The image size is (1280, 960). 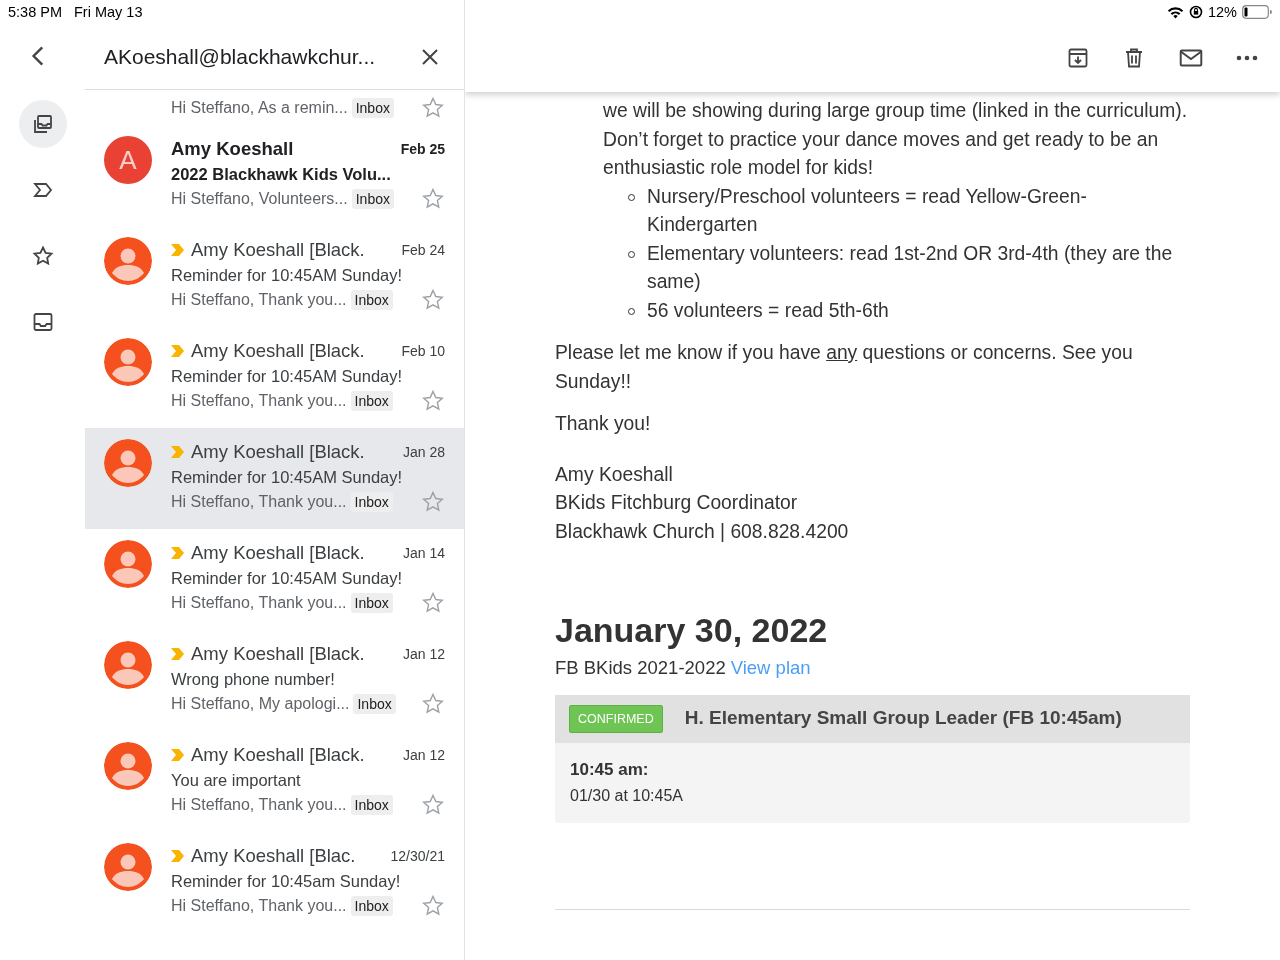 What do you see at coordinates (677, 503) in the screenshot?
I see `signature-line: BKids Fitchburg Coordinator` at bounding box center [677, 503].